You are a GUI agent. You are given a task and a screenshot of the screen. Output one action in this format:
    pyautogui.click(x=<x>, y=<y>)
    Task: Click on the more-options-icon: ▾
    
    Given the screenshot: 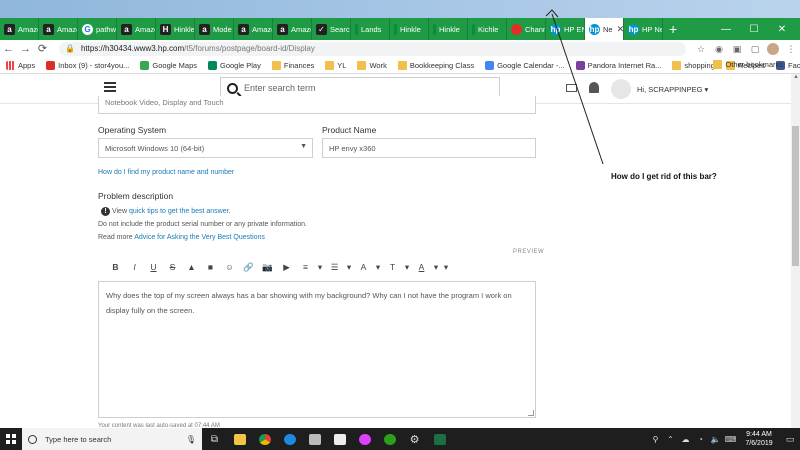 What is the action you would take?
    pyautogui.click(x=446, y=267)
    